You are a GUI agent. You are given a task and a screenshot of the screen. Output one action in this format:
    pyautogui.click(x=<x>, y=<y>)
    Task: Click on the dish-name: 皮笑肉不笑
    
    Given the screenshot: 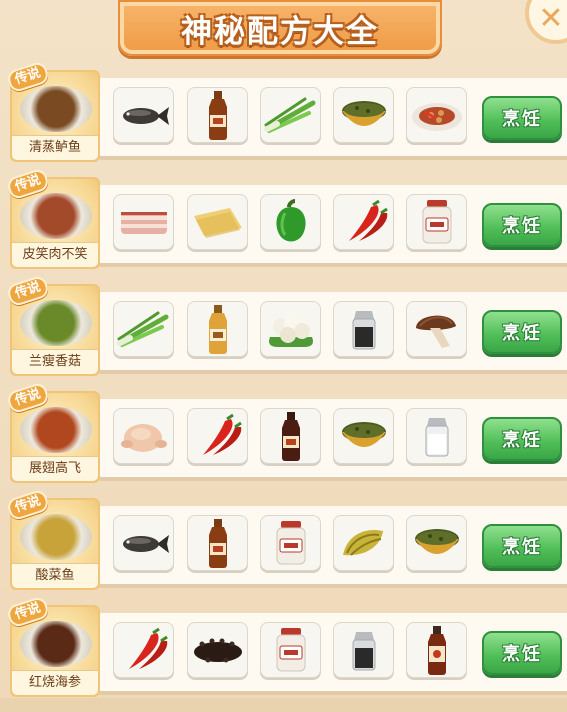 What is the action you would take?
    pyautogui.click(x=55, y=254)
    